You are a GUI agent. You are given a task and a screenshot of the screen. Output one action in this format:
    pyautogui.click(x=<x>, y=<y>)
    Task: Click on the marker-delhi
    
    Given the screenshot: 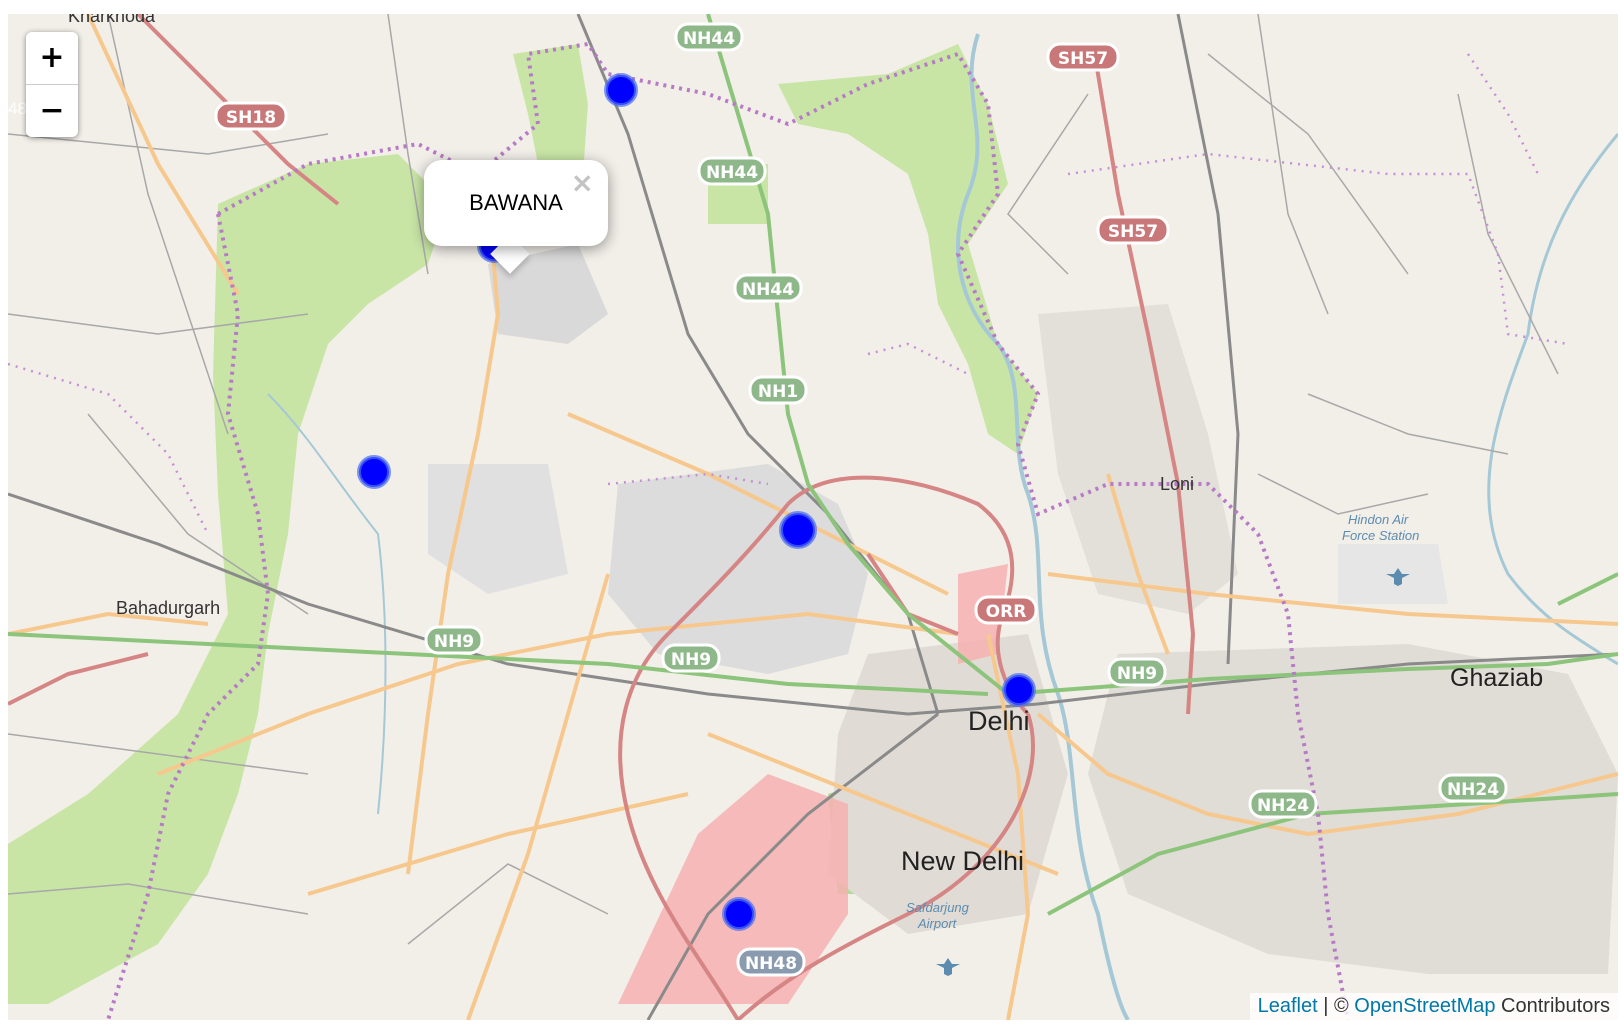 What is the action you would take?
    pyautogui.click(x=1019, y=690)
    